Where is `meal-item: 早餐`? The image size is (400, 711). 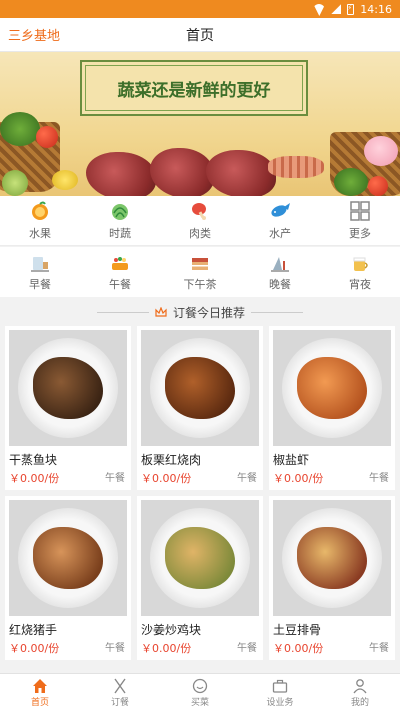 meal-item: 早餐 is located at coordinates (40, 272).